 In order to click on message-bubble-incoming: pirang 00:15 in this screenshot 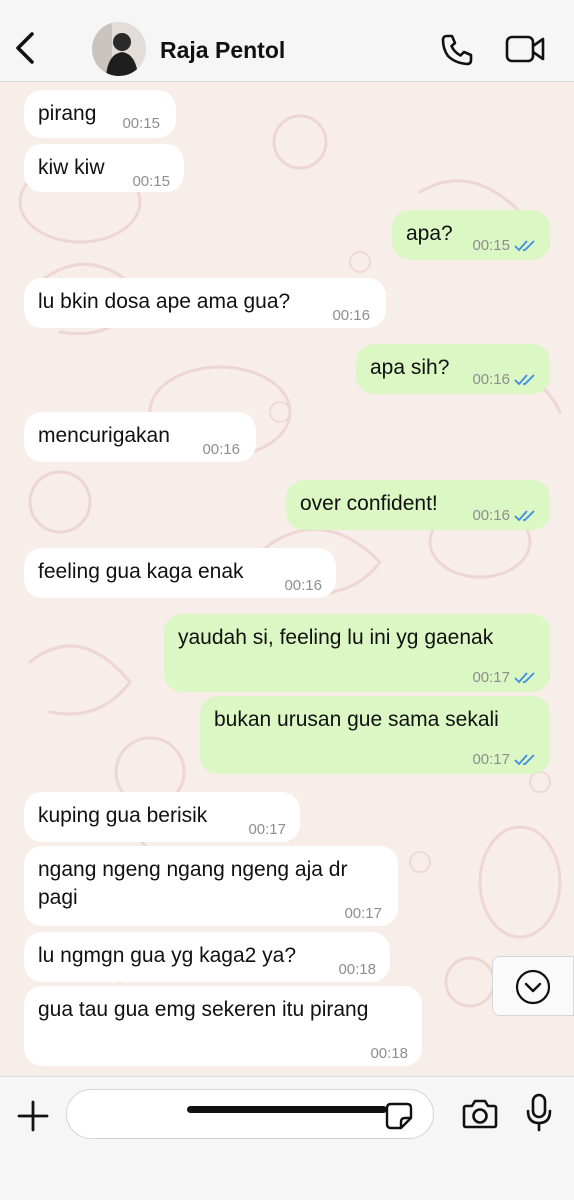, I will do `click(100, 114)`.